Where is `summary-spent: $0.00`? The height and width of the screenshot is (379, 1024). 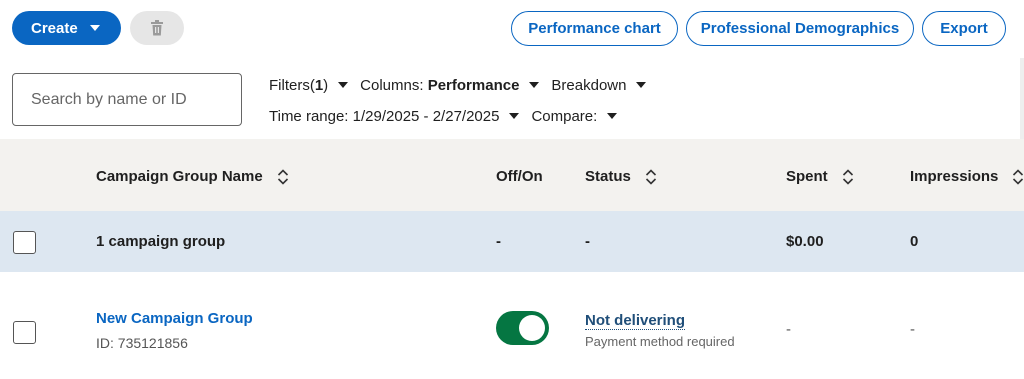 summary-spent: $0.00 is located at coordinates (805, 241).